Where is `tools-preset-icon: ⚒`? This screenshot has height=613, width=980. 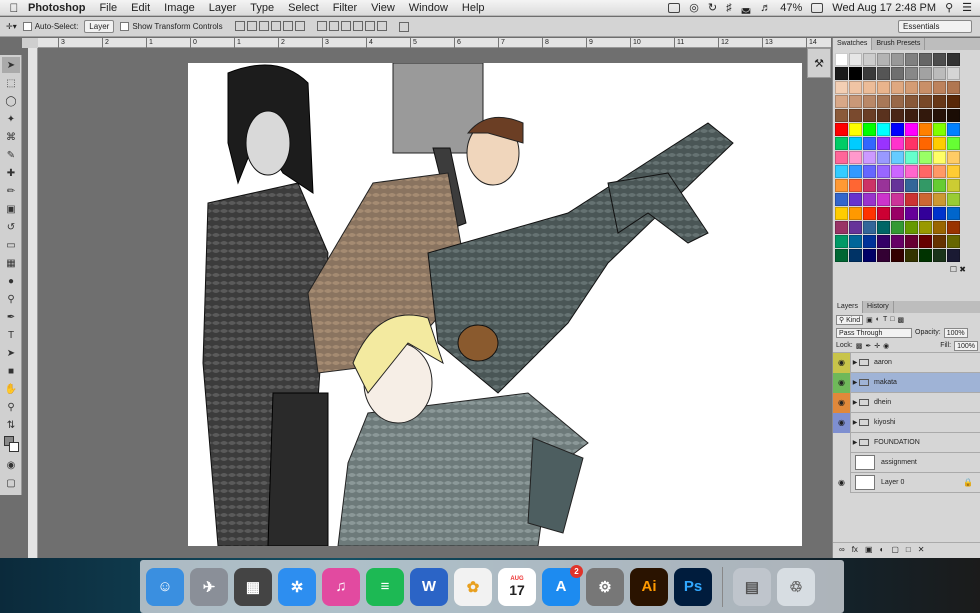
tools-preset-icon: ⚒ is located at coordinates (819, 63).